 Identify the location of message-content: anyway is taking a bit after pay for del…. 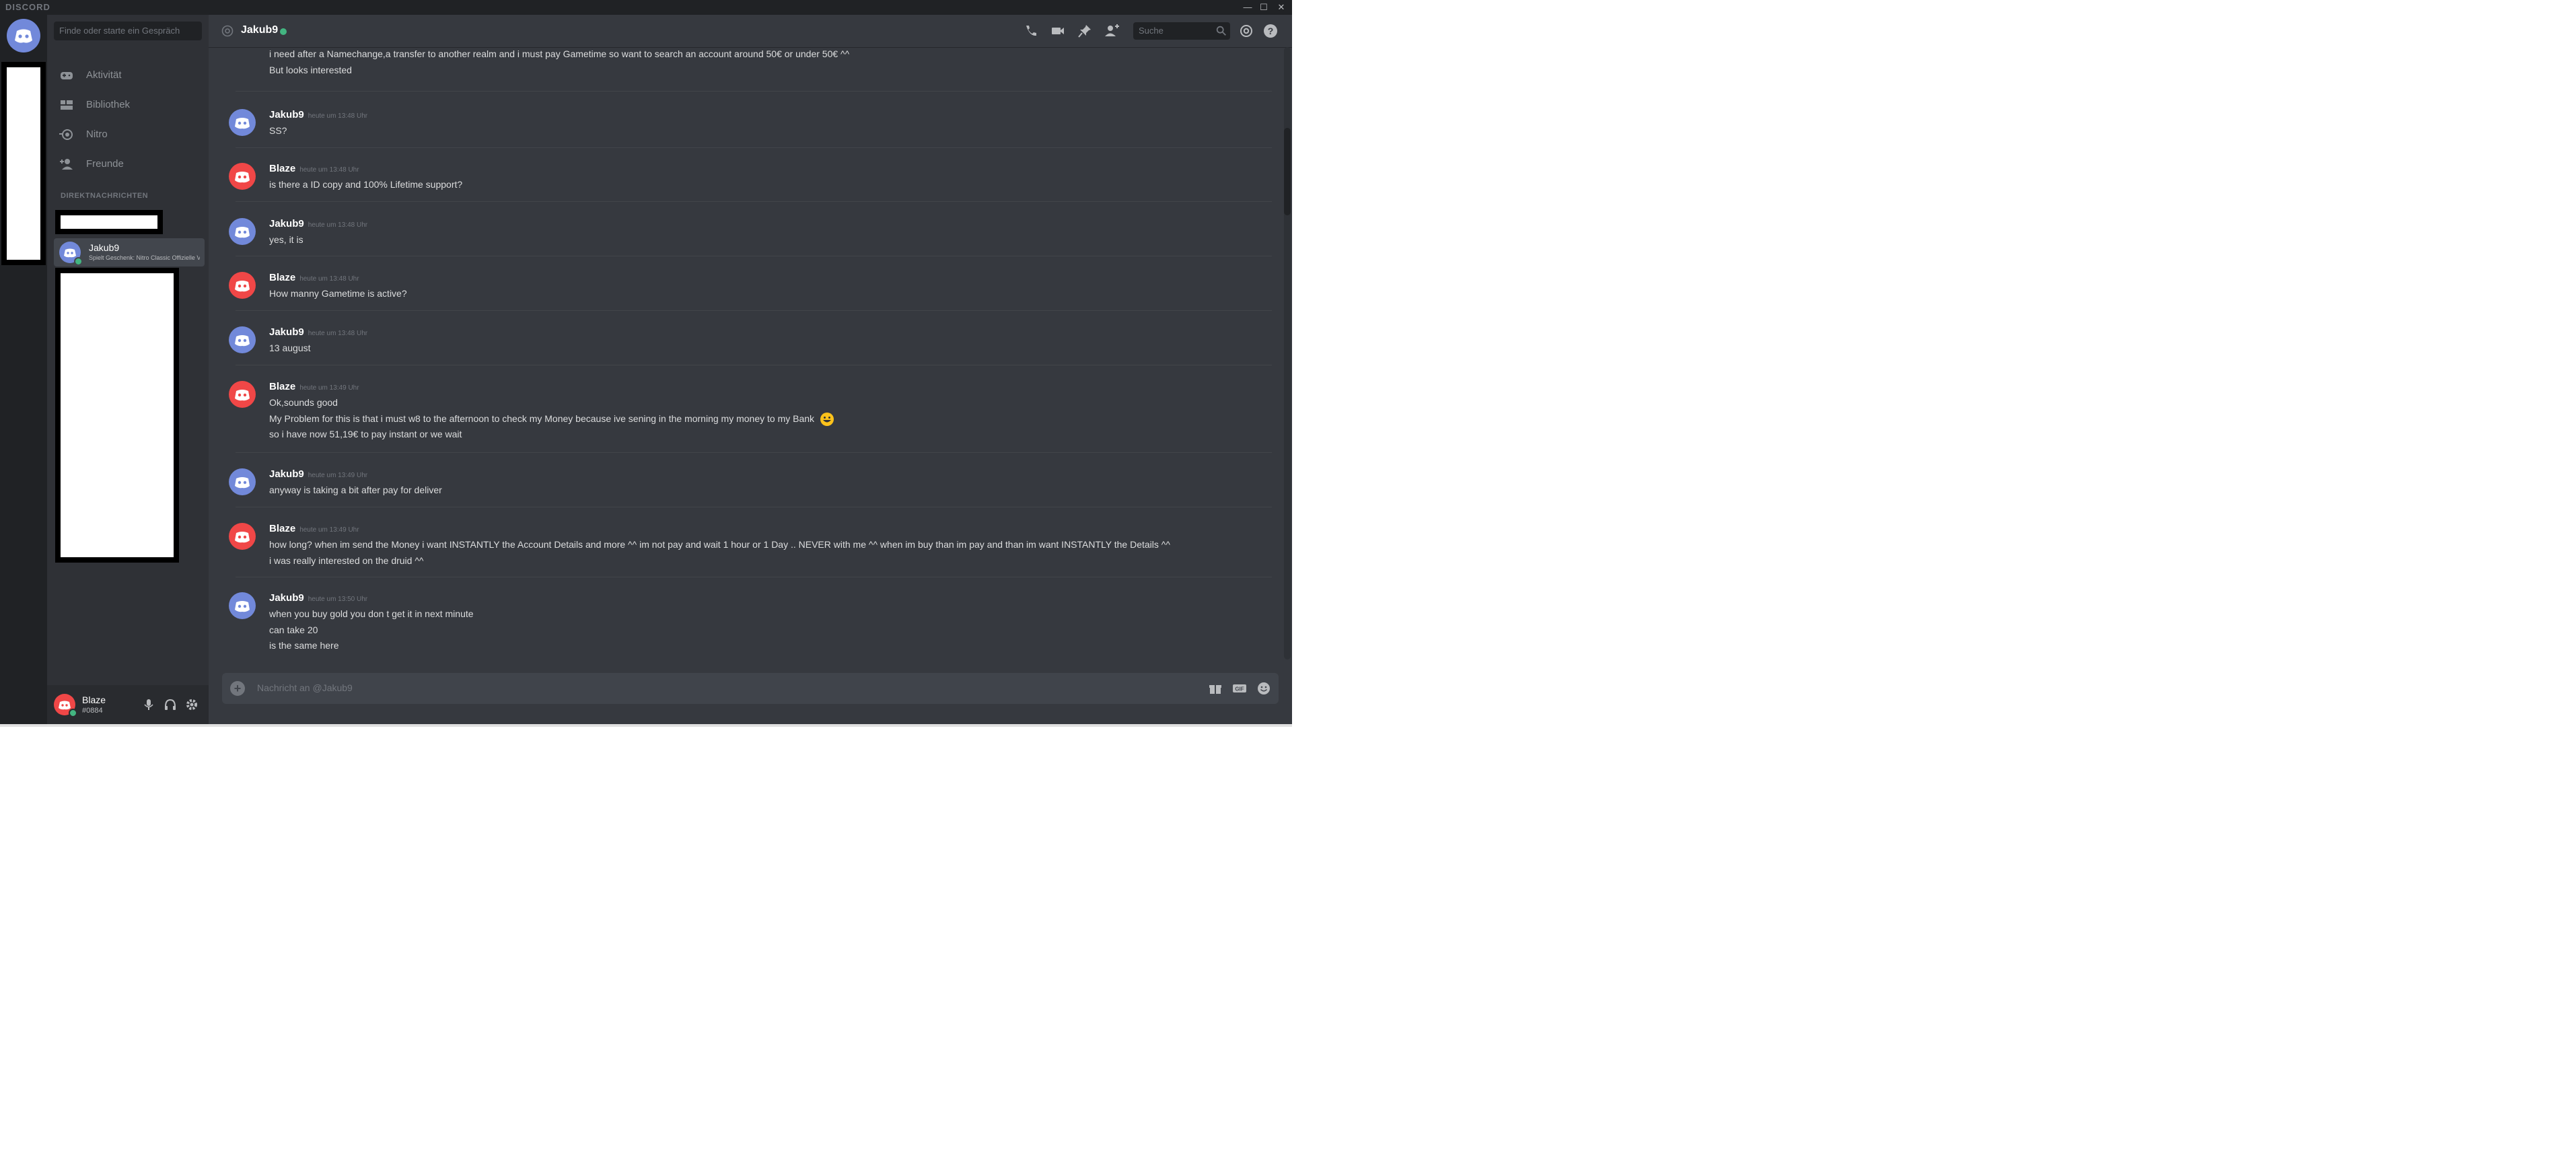
(356, 491).